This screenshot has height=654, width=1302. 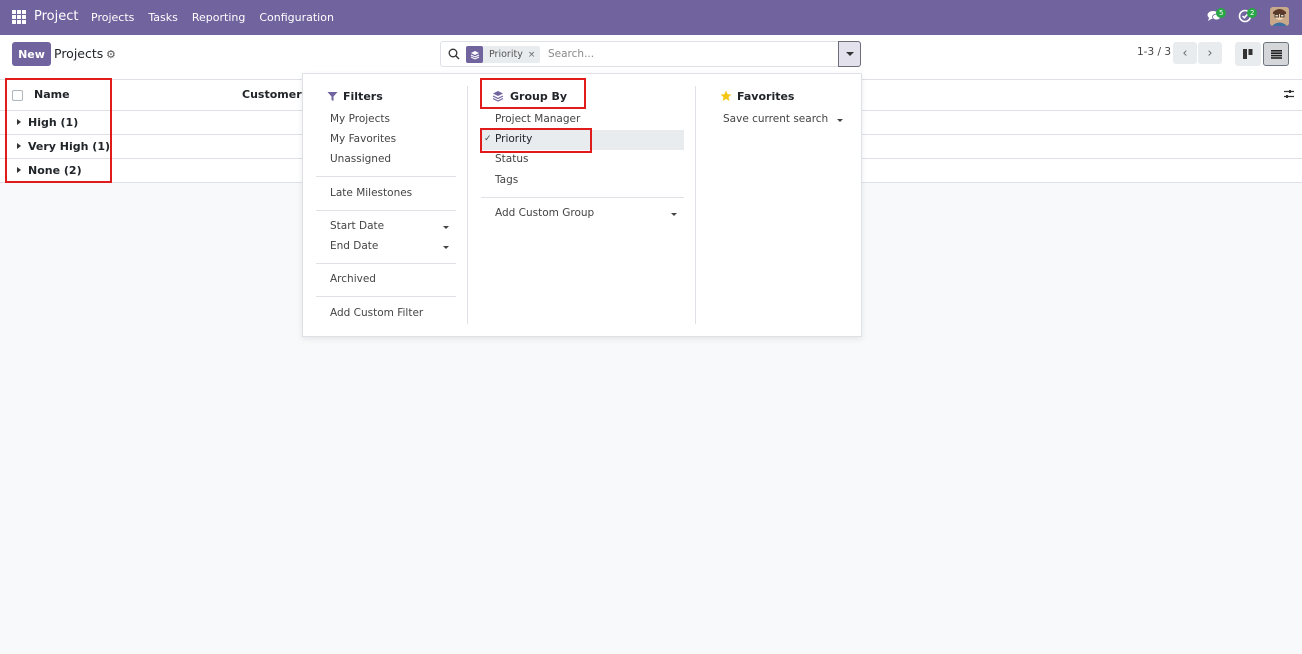 I want to click on filter-unassigned: Unassigned, so click(x=360, y=159).